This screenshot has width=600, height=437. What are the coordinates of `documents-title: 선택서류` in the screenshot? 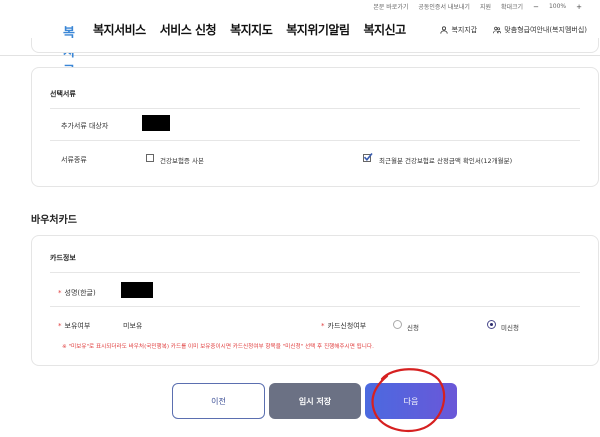 It's located at (63, 94).